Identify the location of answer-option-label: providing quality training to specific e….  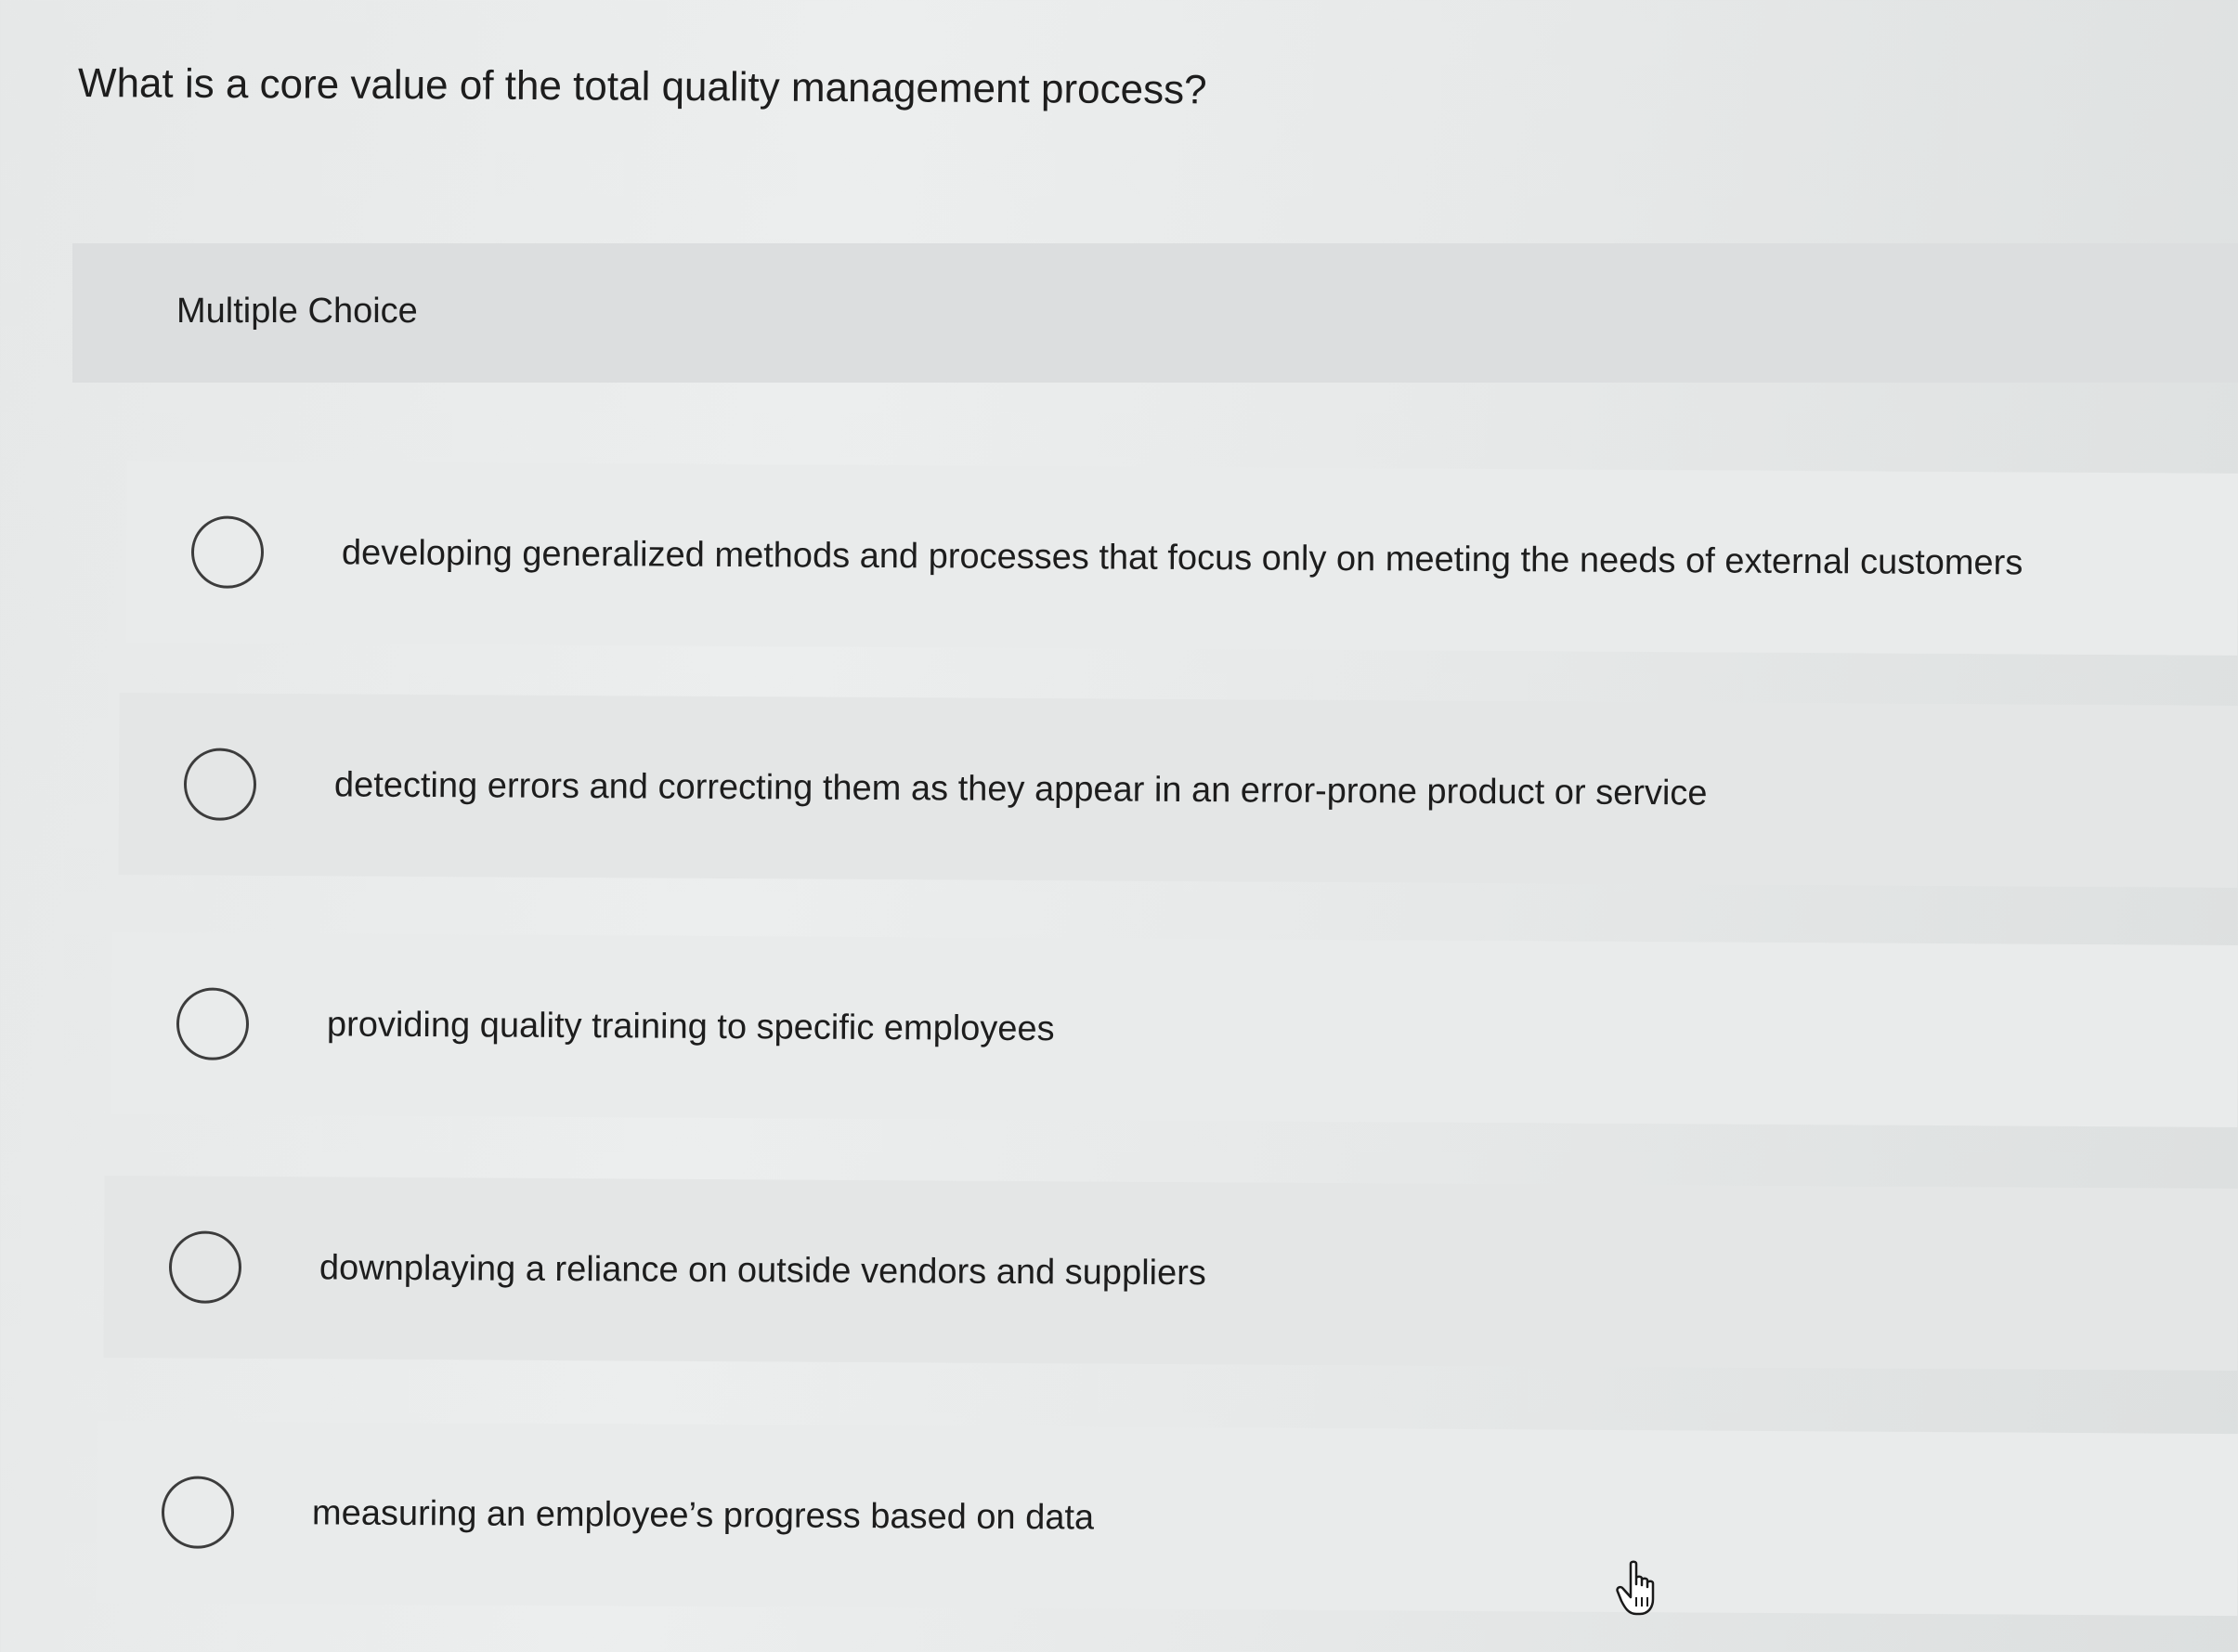
(690, 1027).